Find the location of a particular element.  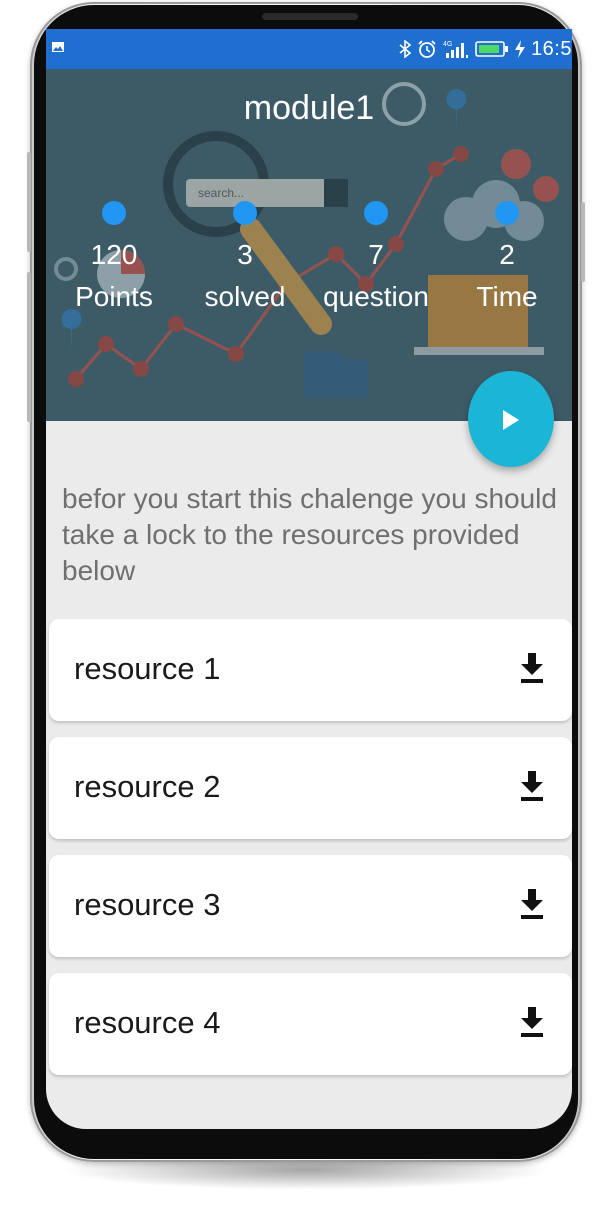

stat-label: solved is located at coordinates (245, 296).